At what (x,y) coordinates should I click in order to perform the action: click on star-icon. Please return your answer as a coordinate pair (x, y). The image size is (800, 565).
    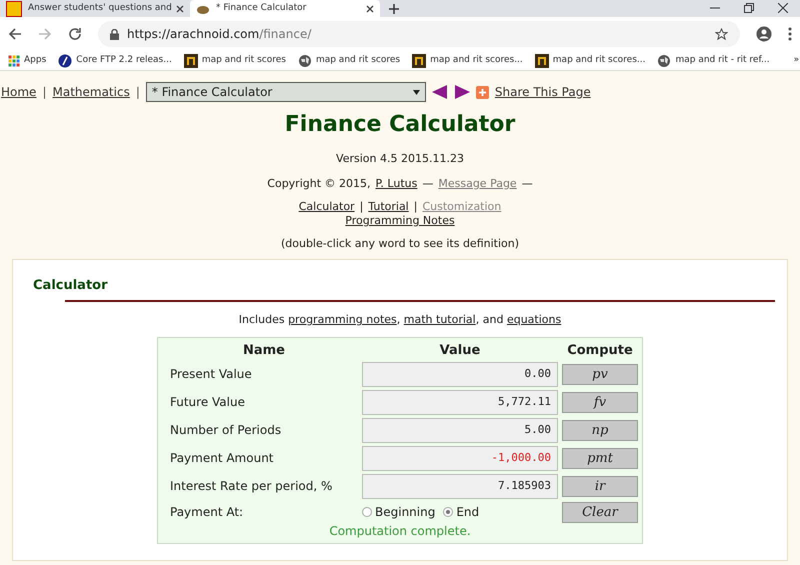
    Looking at the image, I should click on (721, 34).